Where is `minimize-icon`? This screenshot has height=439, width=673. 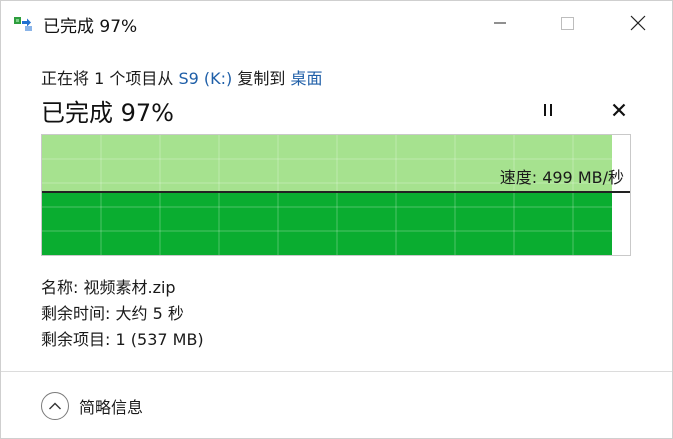
minimize-icon is located at coordinates (500, 23).